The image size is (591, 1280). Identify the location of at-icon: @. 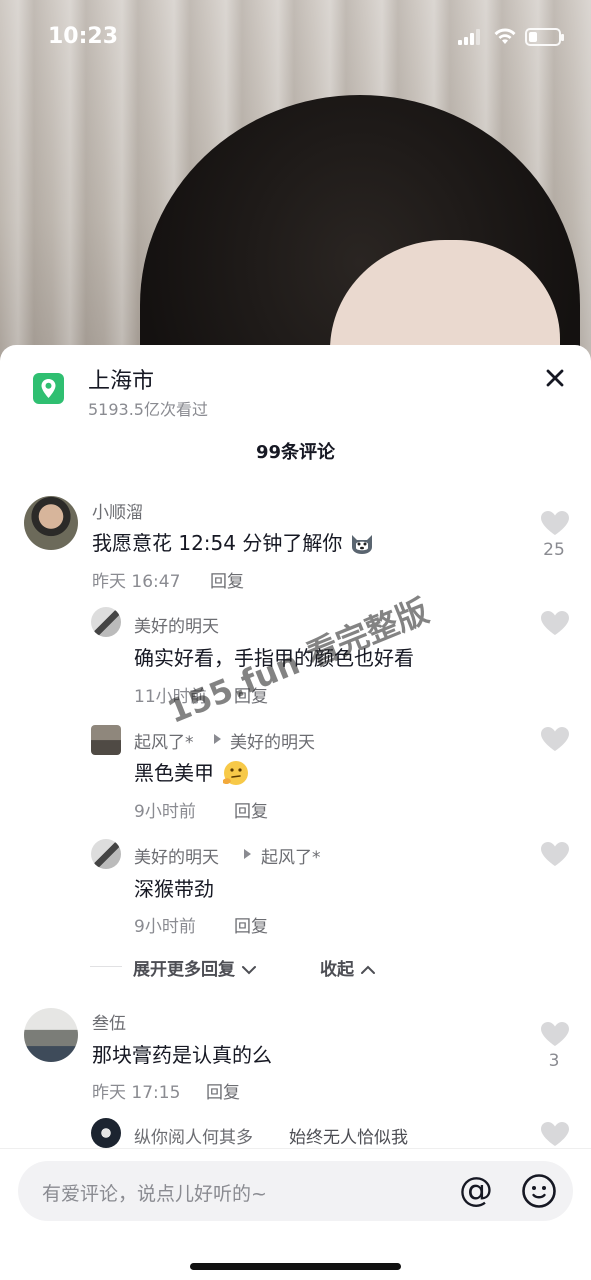
(476, 1190).